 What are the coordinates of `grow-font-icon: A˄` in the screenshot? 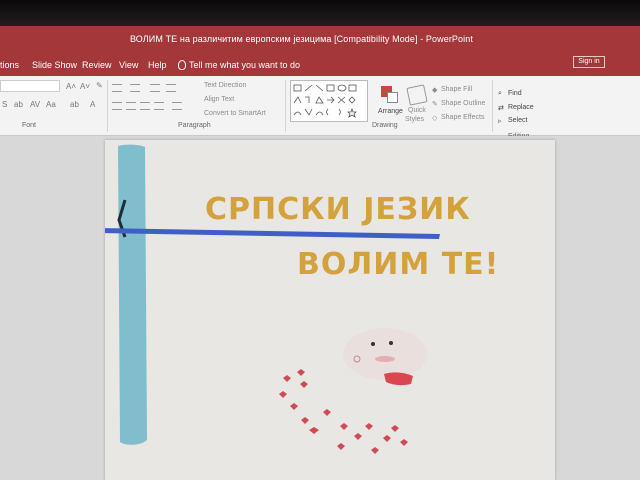 It's located at (71, 86).